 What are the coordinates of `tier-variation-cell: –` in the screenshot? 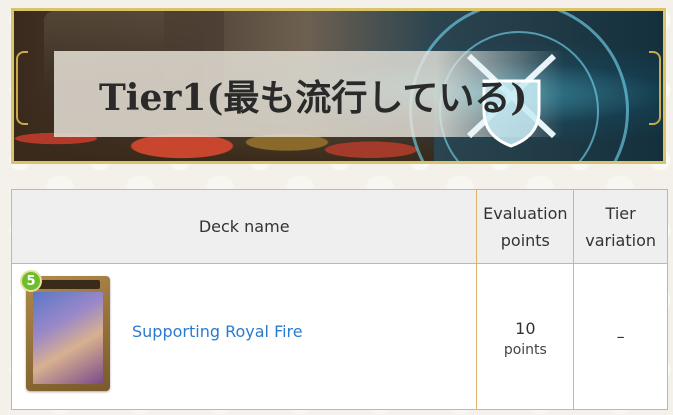 It's located at (620, 336).